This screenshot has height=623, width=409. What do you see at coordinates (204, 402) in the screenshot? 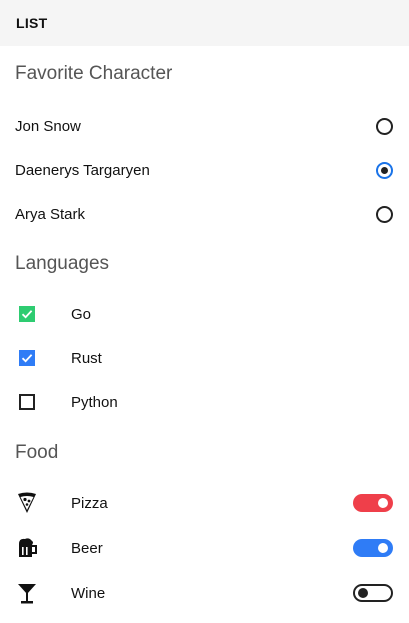
I see `checkbox-option-python: Python` at bounding box center [204, 402].